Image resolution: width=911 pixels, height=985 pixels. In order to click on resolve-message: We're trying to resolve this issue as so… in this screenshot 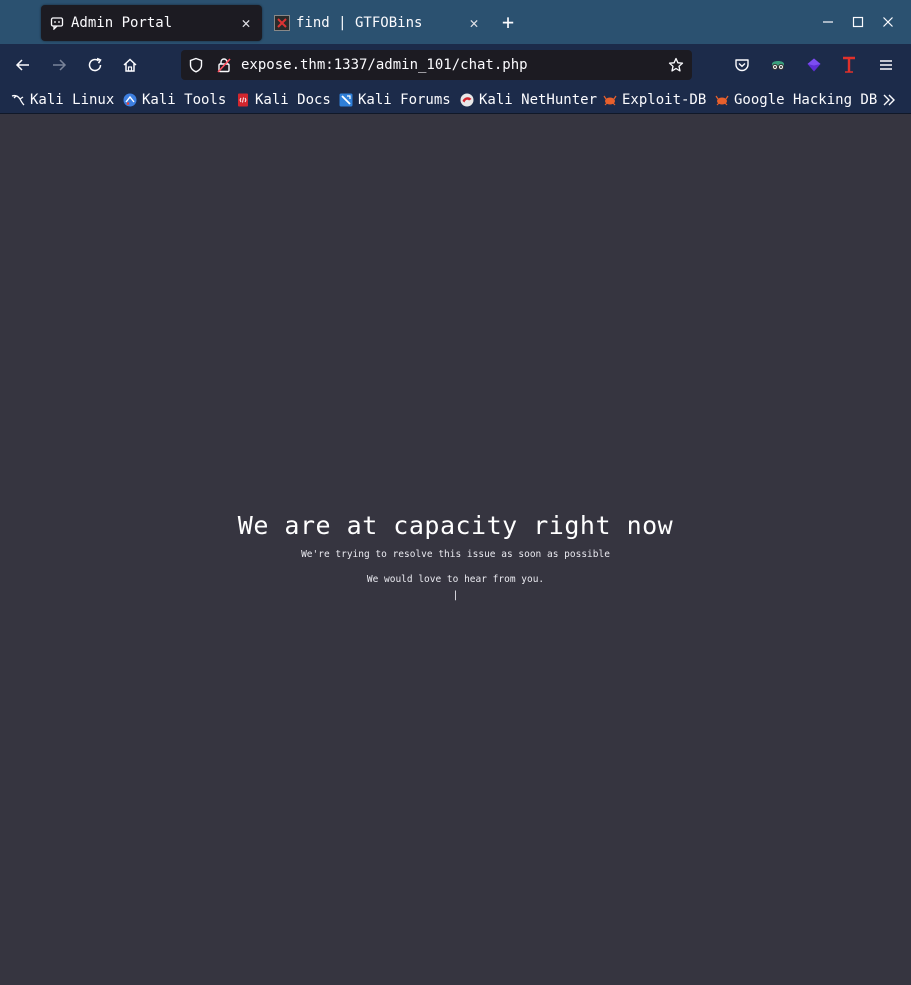, I will do `click(455, 554)`.